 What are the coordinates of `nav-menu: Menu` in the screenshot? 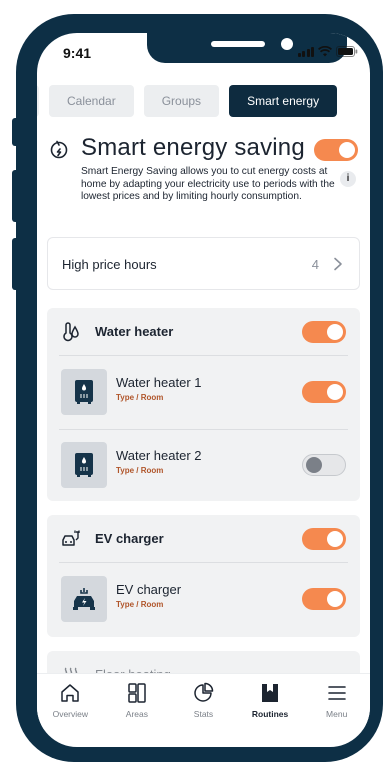 It's located at (336, 701).